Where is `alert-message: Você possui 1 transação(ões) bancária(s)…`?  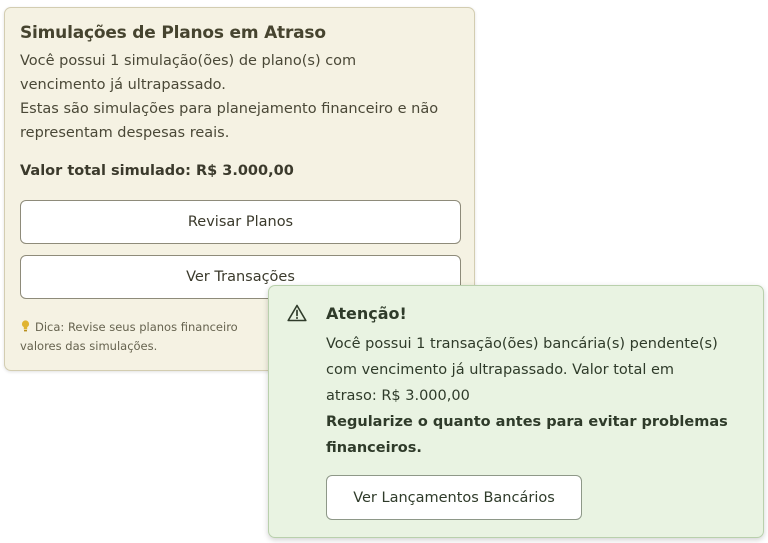 alert-message: Você possui 1 transação(ões) bancária(s)… is located at coordinates (541, 396).